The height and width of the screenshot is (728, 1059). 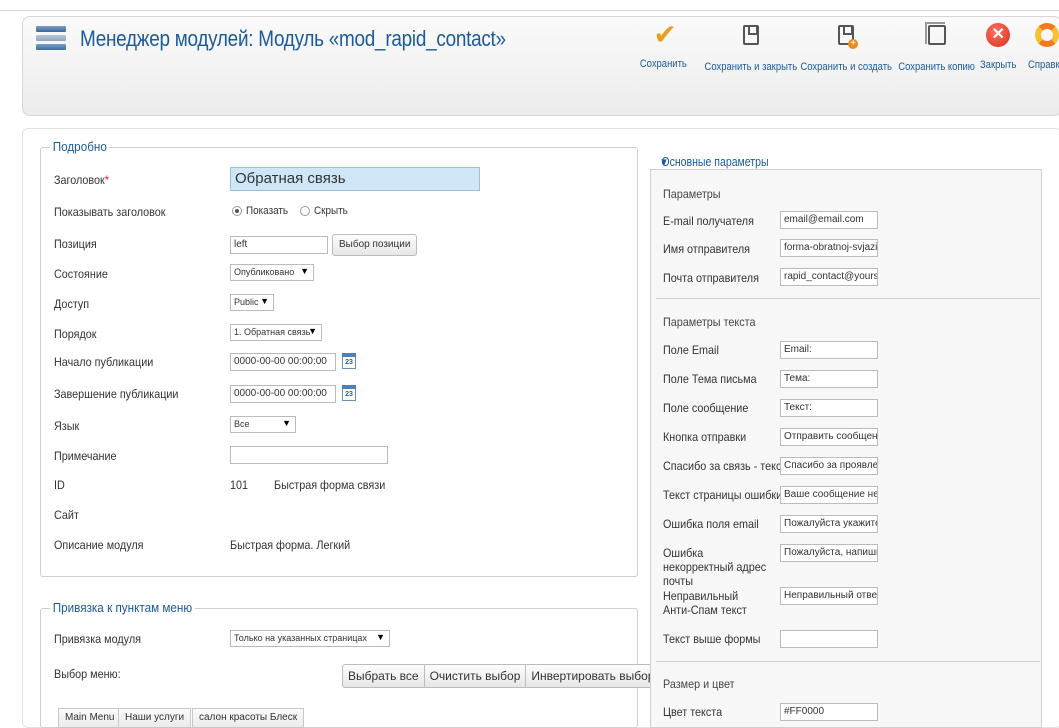 I want to click on save-button: Сохранить, so click(x=663, y=44).